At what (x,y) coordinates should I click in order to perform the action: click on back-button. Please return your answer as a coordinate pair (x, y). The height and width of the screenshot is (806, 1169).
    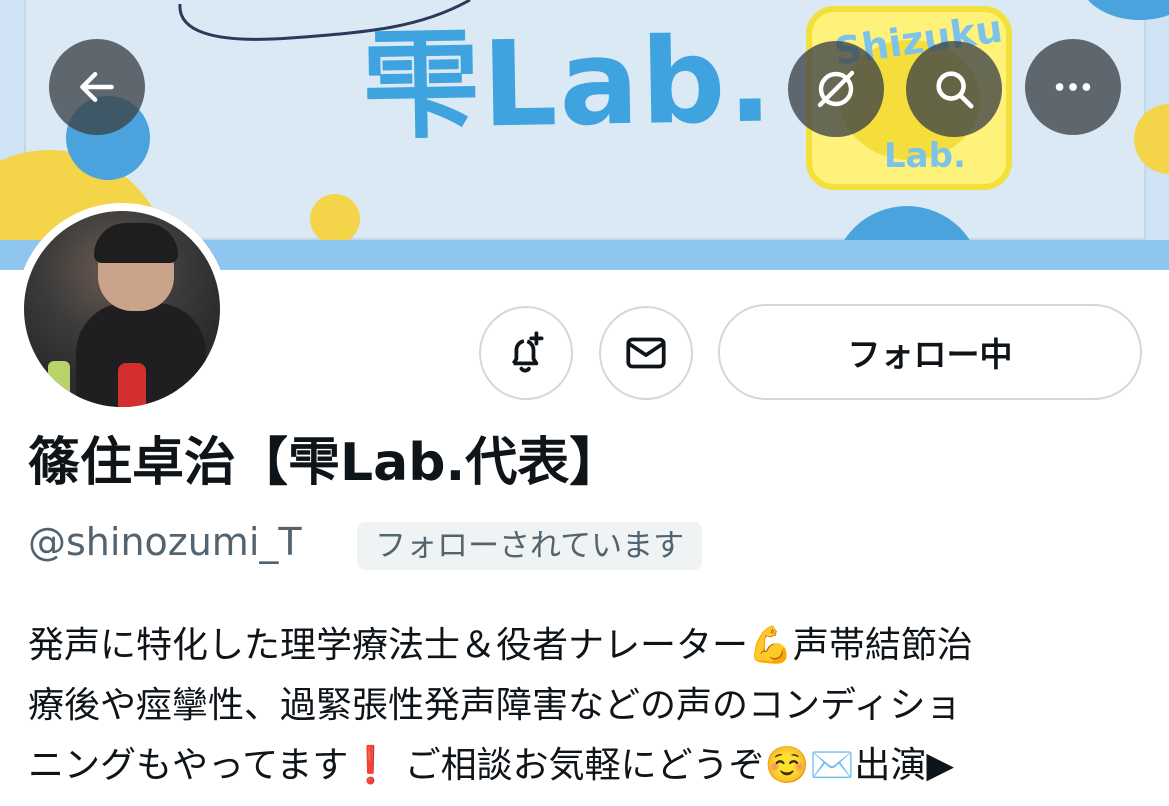
    Looking at the image, I should click on (97, 87).